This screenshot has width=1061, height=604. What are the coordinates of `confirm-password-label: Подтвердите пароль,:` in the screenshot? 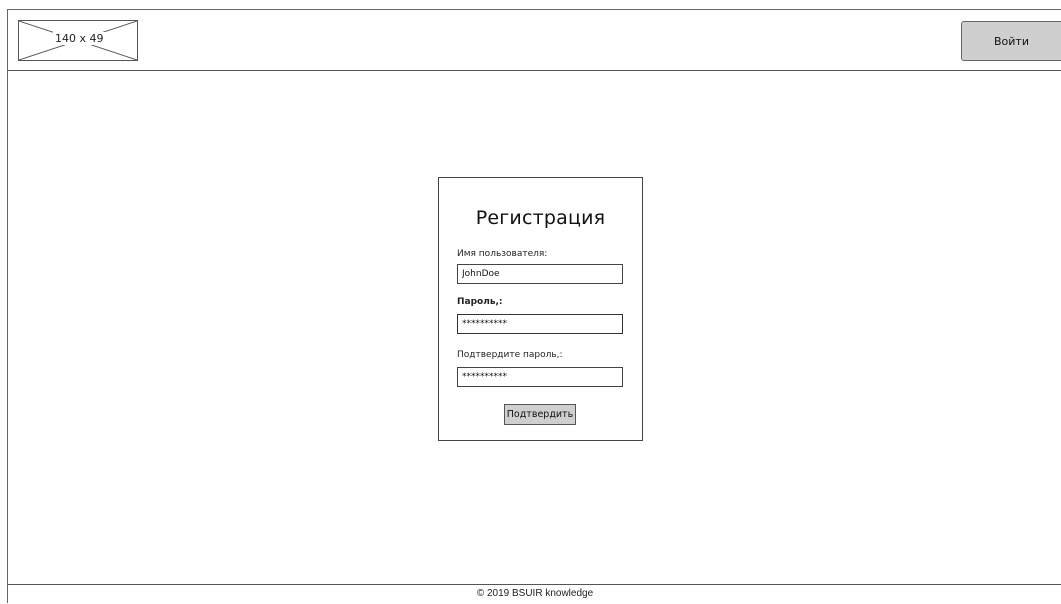 It's located at (510, 355).